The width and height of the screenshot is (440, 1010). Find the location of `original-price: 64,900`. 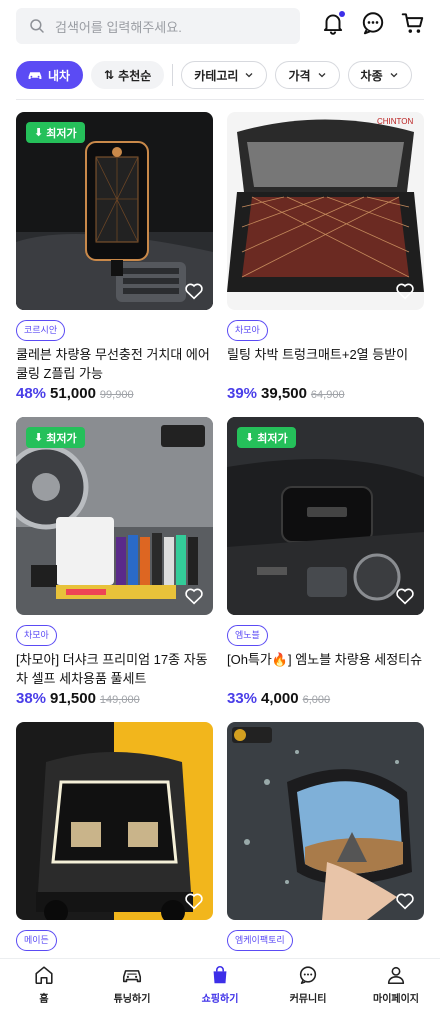

original-price: 64,900 is located at coordinates (327, 395).